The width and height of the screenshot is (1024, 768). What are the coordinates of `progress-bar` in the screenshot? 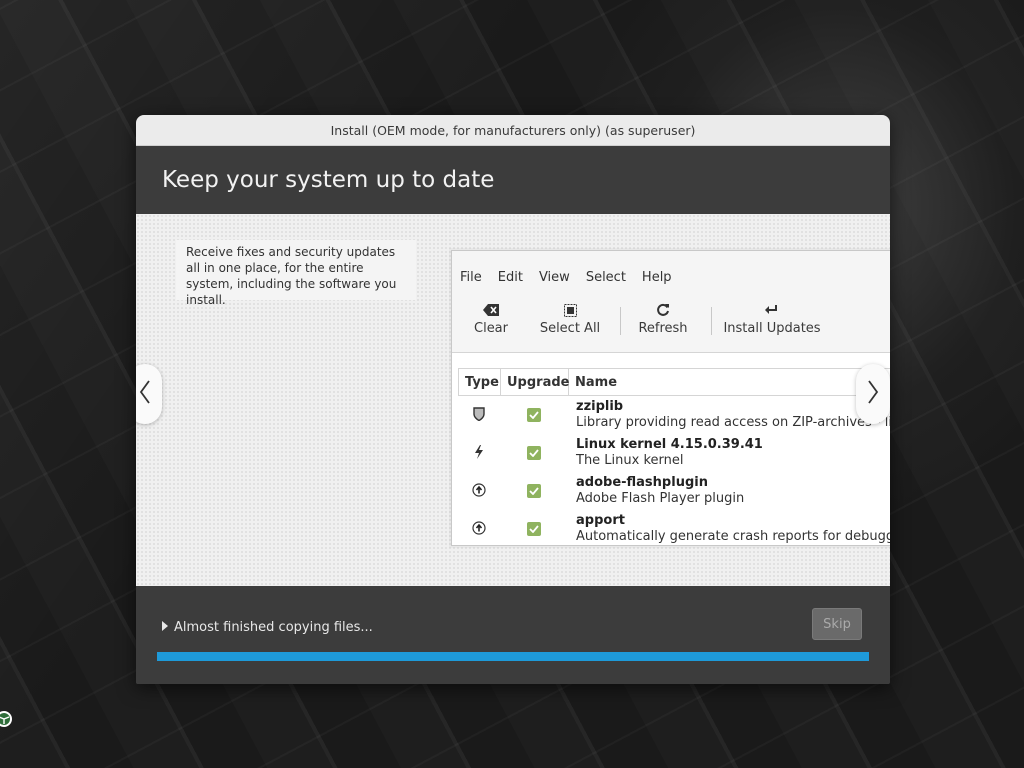 It's located at (513, 656).